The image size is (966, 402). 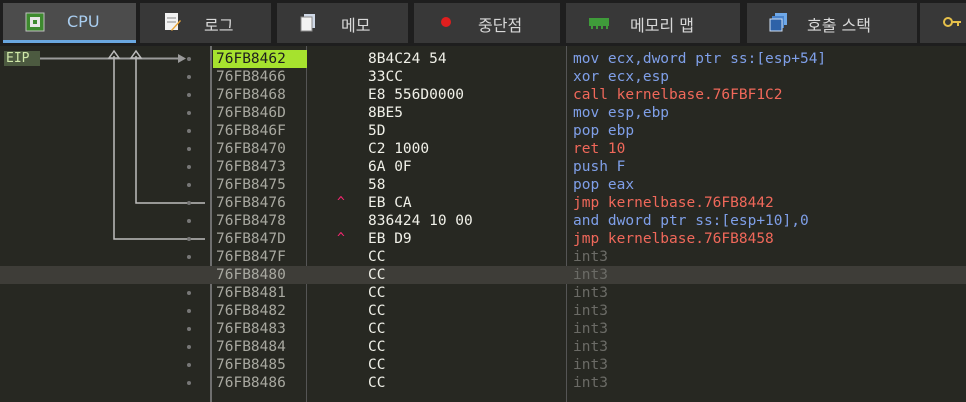 I want to click on tab-extra, so click(x=943, y=23).